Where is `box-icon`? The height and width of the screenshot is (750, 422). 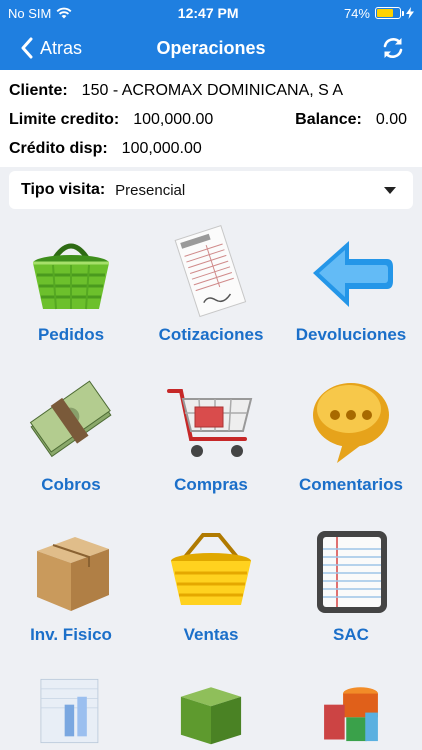 box-icon is located at coordinates (73, 574).